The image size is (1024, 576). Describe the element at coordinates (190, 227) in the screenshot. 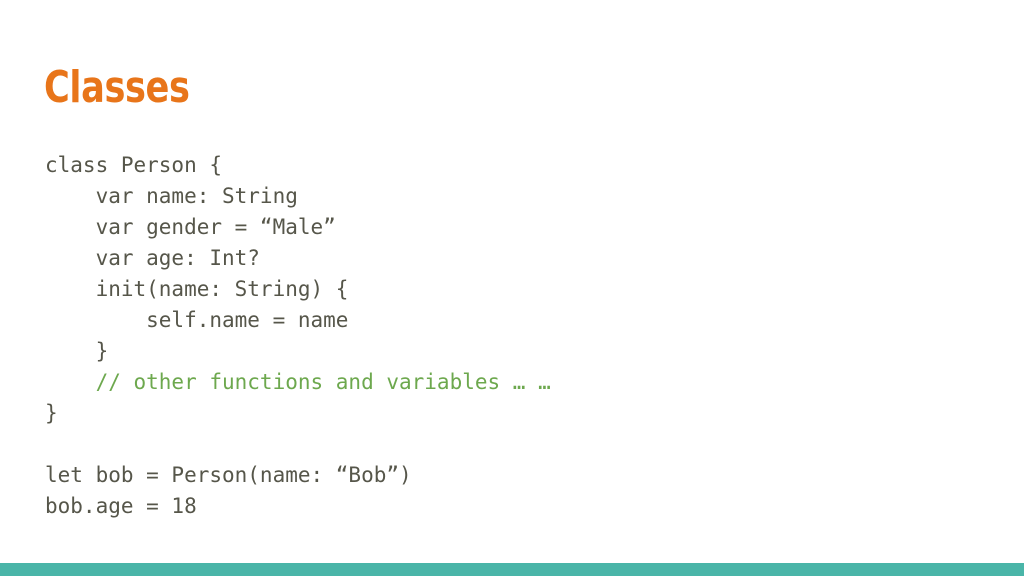

I see `code-line: var gender = “Male”` at that location.